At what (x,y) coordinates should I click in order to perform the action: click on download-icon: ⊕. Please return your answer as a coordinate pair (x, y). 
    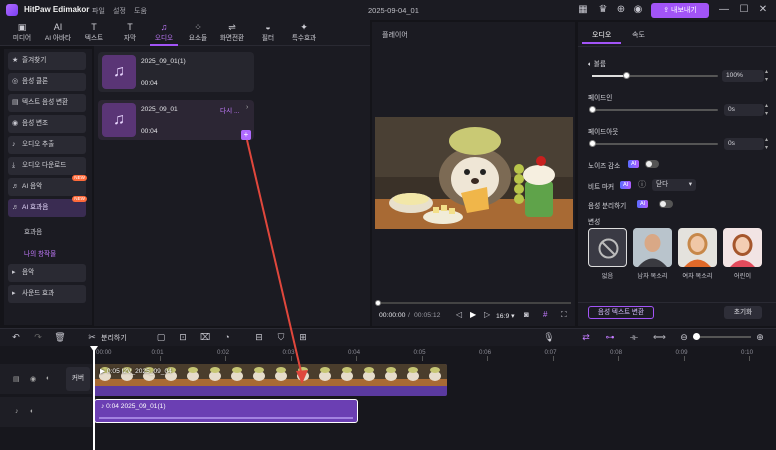
    Looking at the image, I should click on (621, 10).